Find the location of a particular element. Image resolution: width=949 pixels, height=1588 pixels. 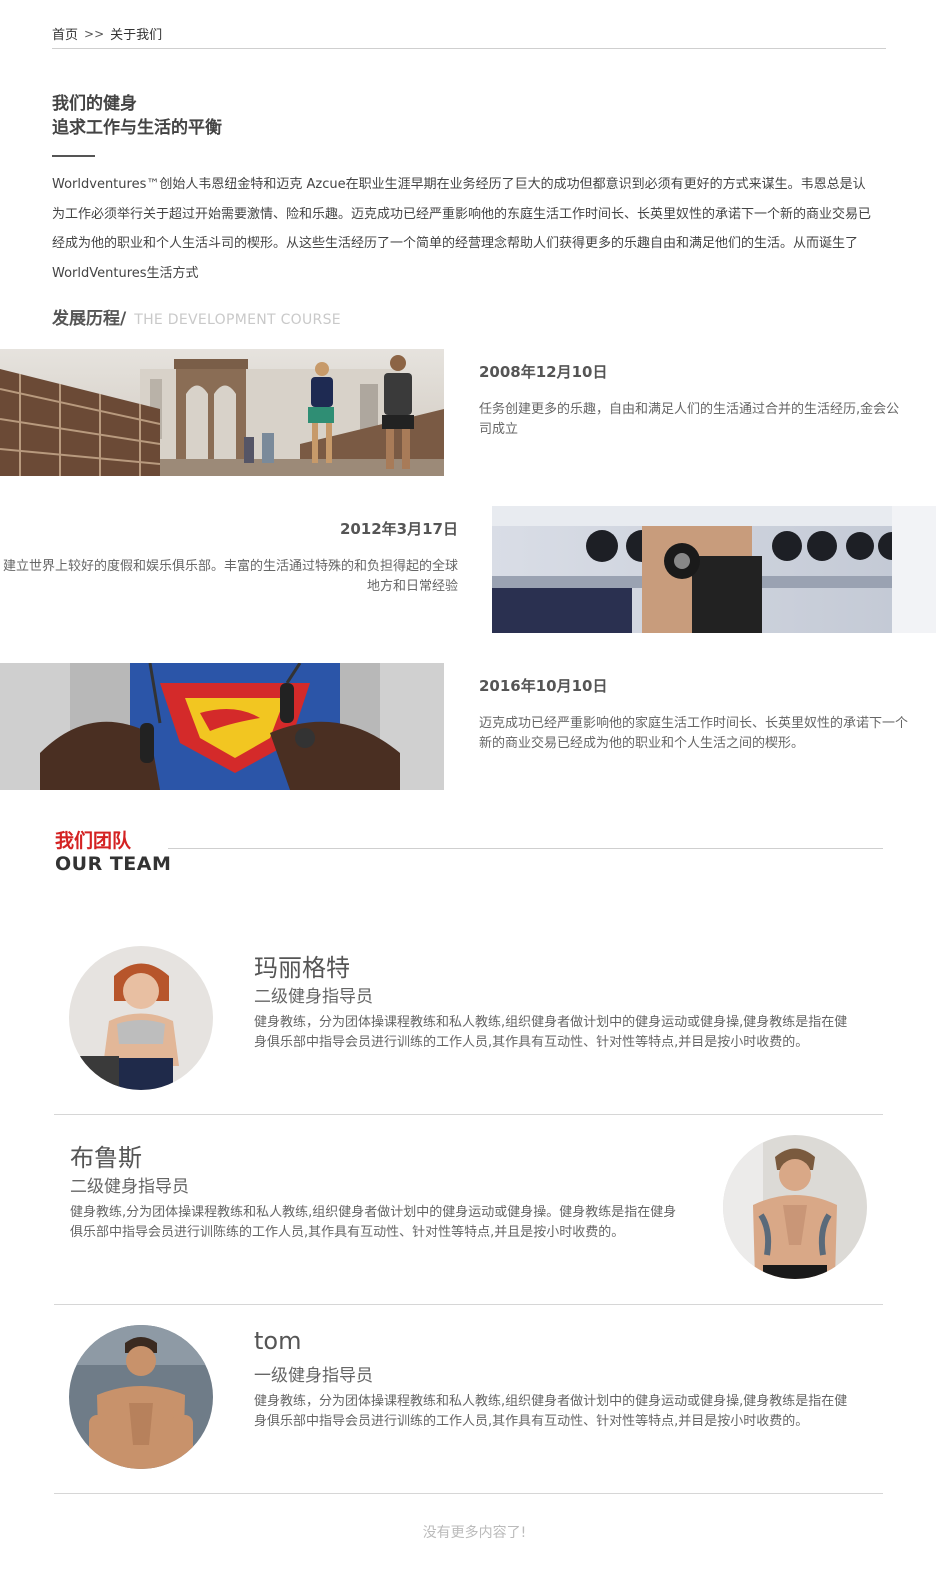

bridge-runners-photo is located at coordinates (222, 412).